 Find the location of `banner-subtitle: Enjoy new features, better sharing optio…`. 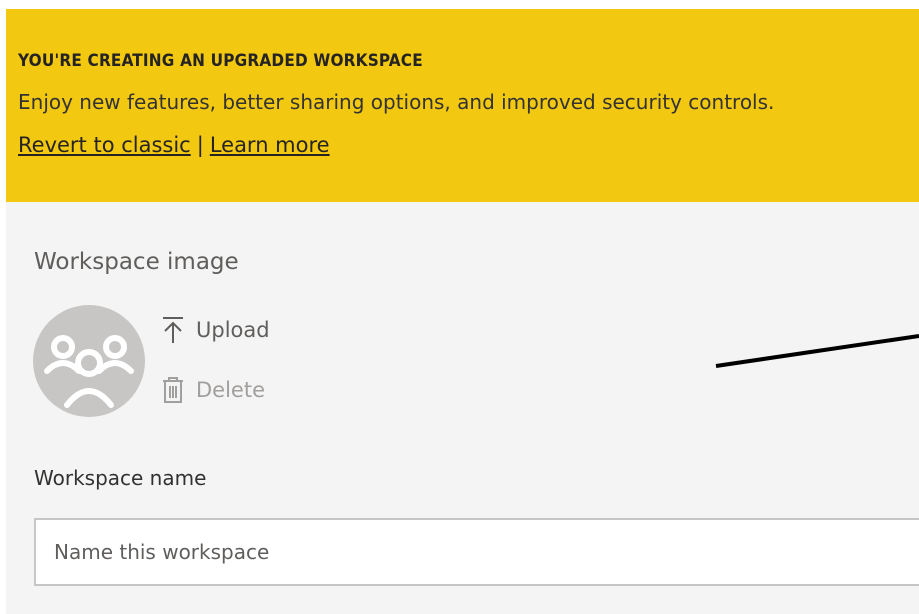

banner-subtitle: Enjoy new features, better sharing optio… is located at coordinates (396, 102).